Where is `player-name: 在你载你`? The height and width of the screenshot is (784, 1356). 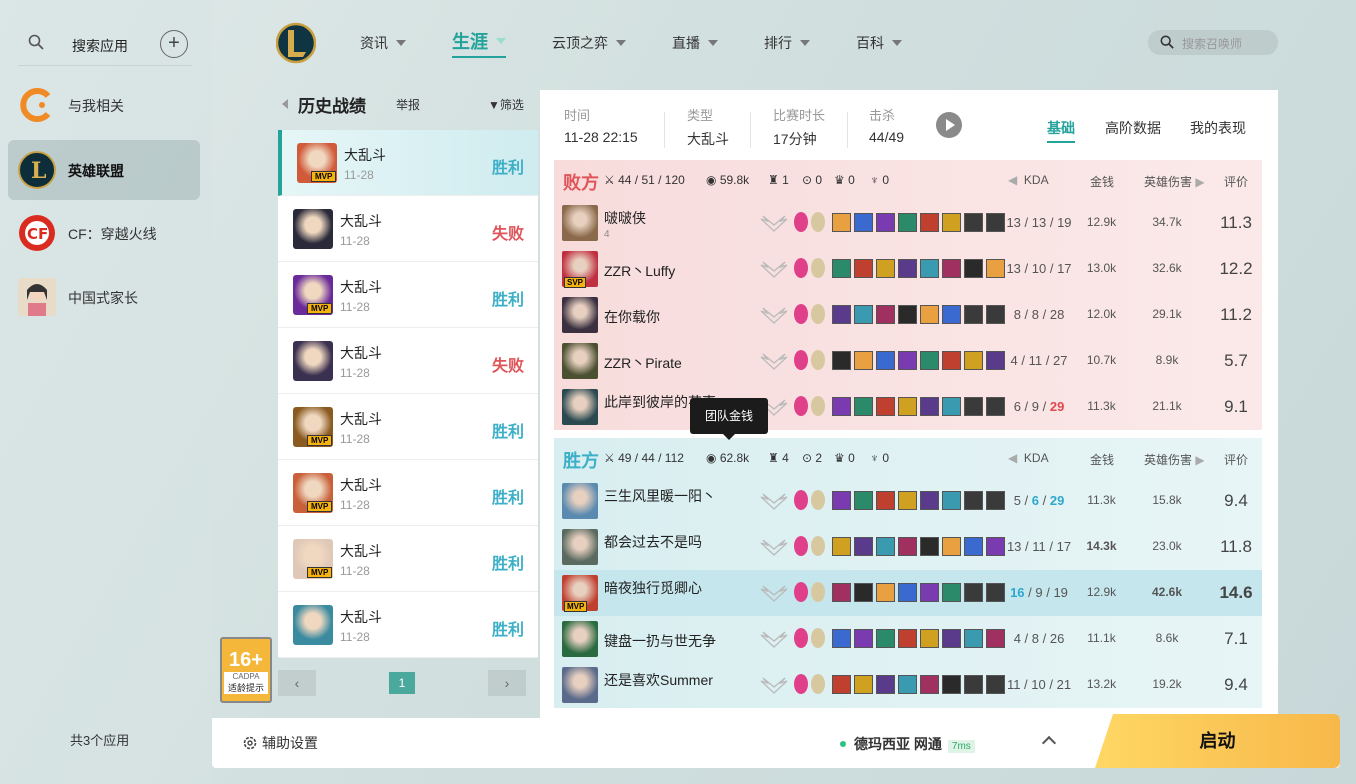 player-name: 在你载你 is located at coordinates (632, 317).